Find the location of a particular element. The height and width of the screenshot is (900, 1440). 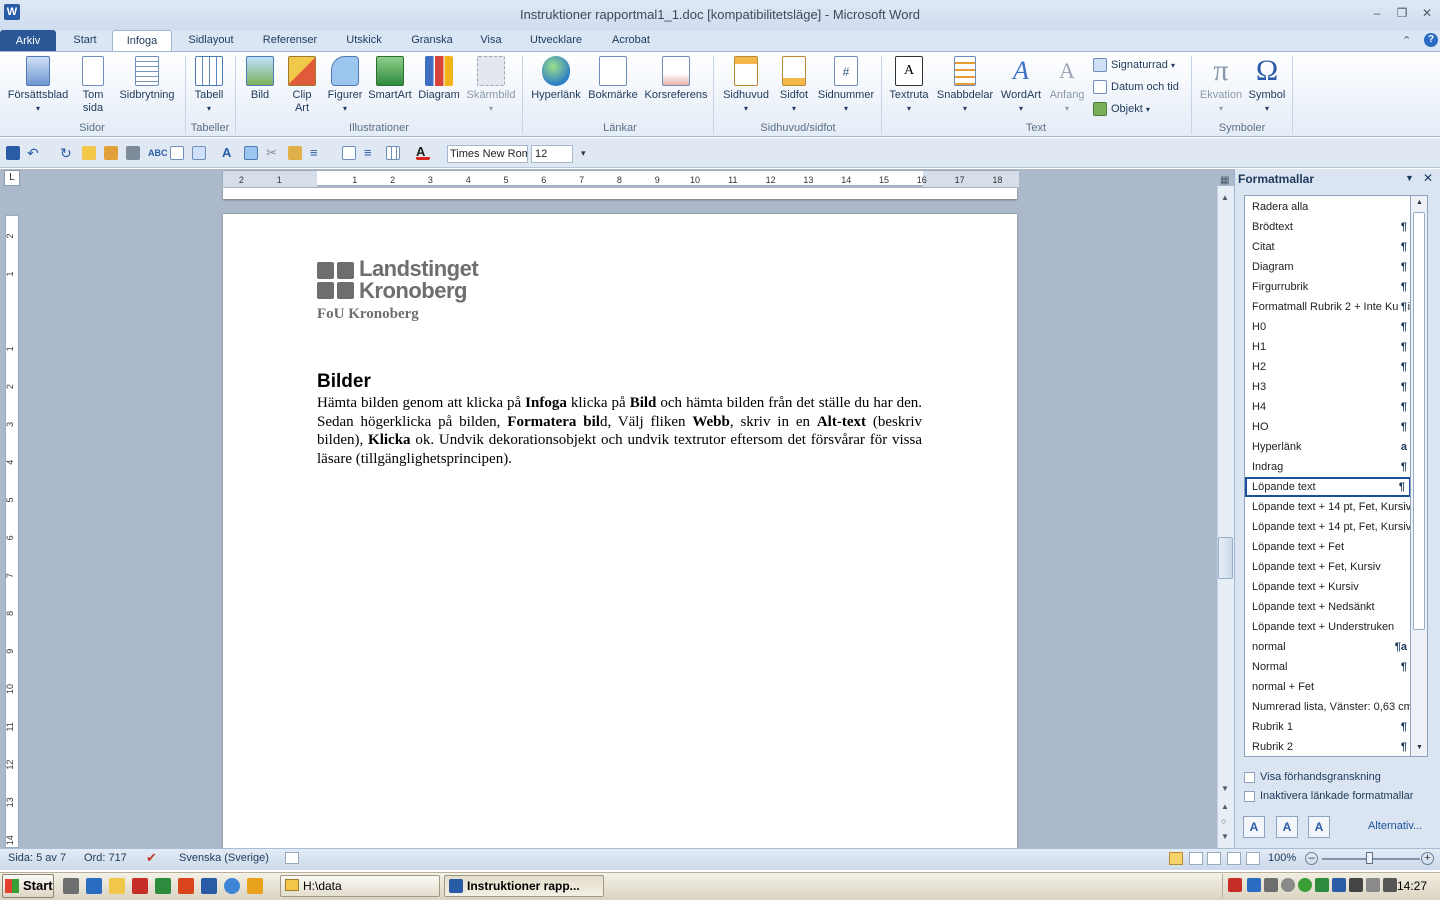

tab-visa: Visa is located at coordinates (491, 41).